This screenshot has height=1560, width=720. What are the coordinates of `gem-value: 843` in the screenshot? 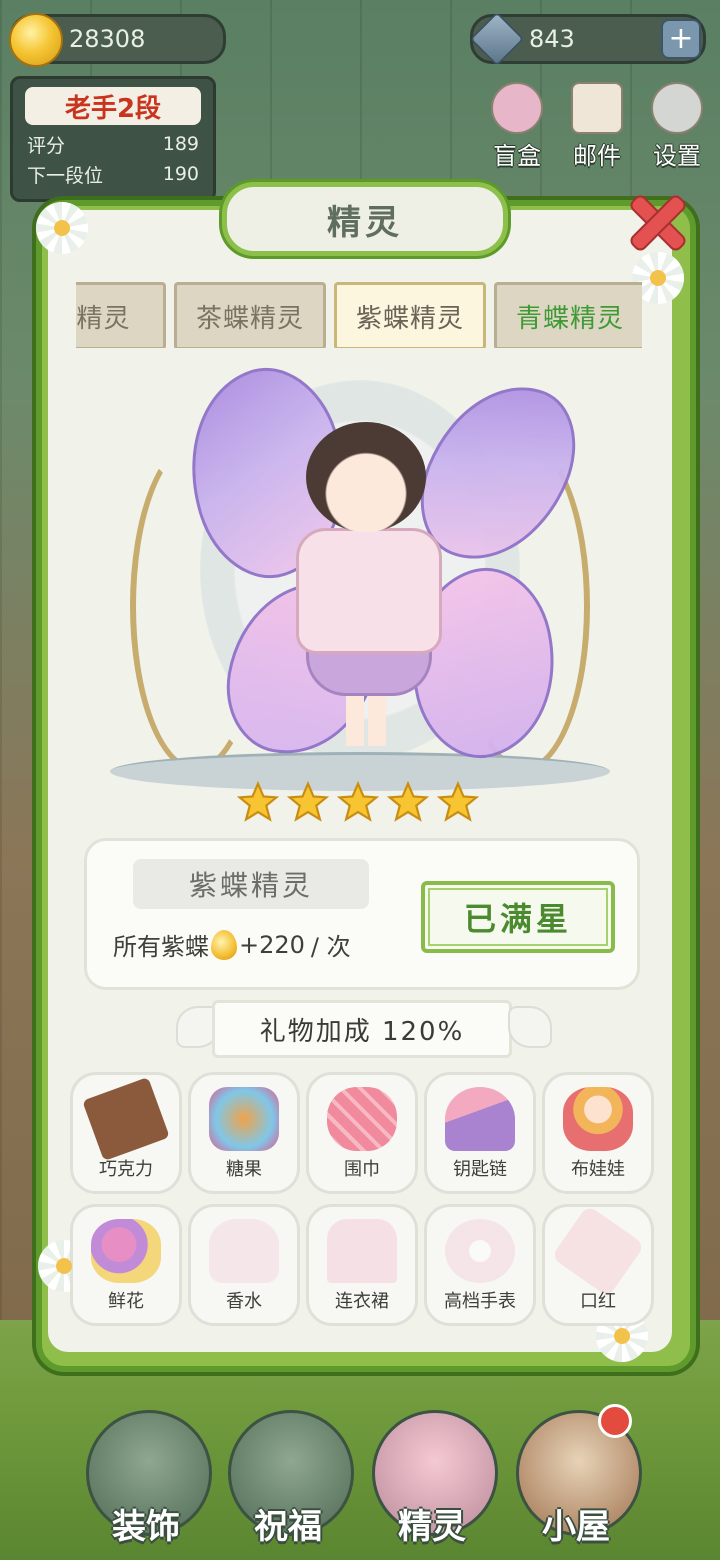 It's located at (552, 39).